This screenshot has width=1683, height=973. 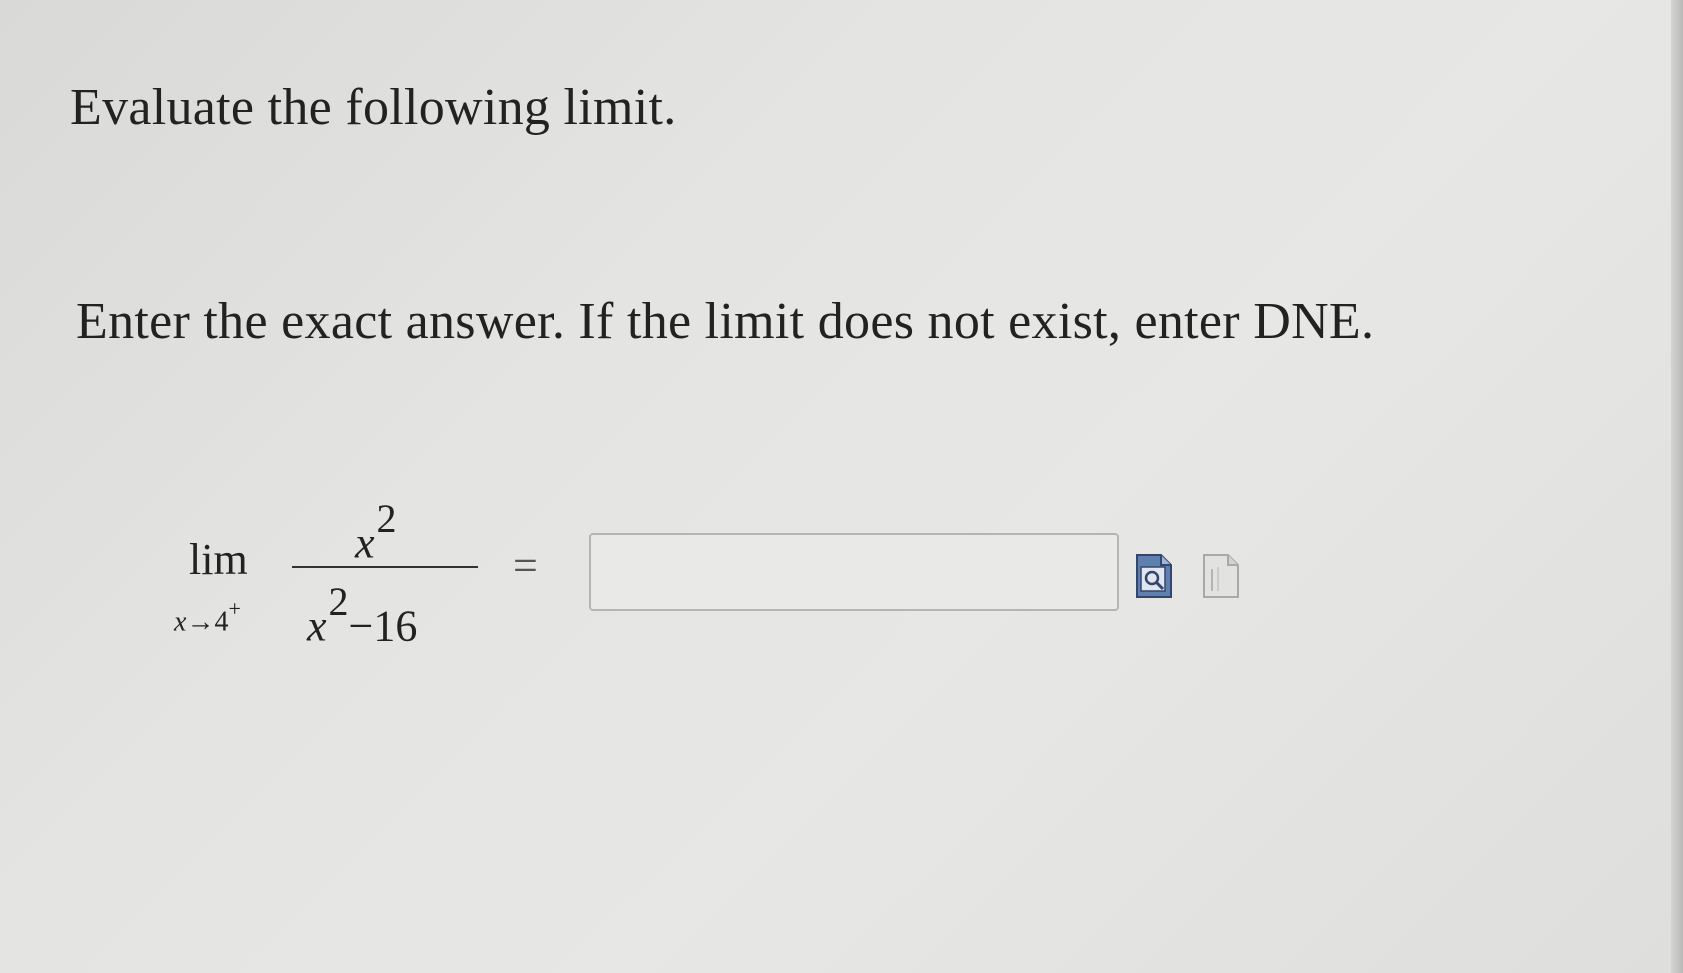 I want to click on denominator-exponent: 2, so click(x=338, y=601).